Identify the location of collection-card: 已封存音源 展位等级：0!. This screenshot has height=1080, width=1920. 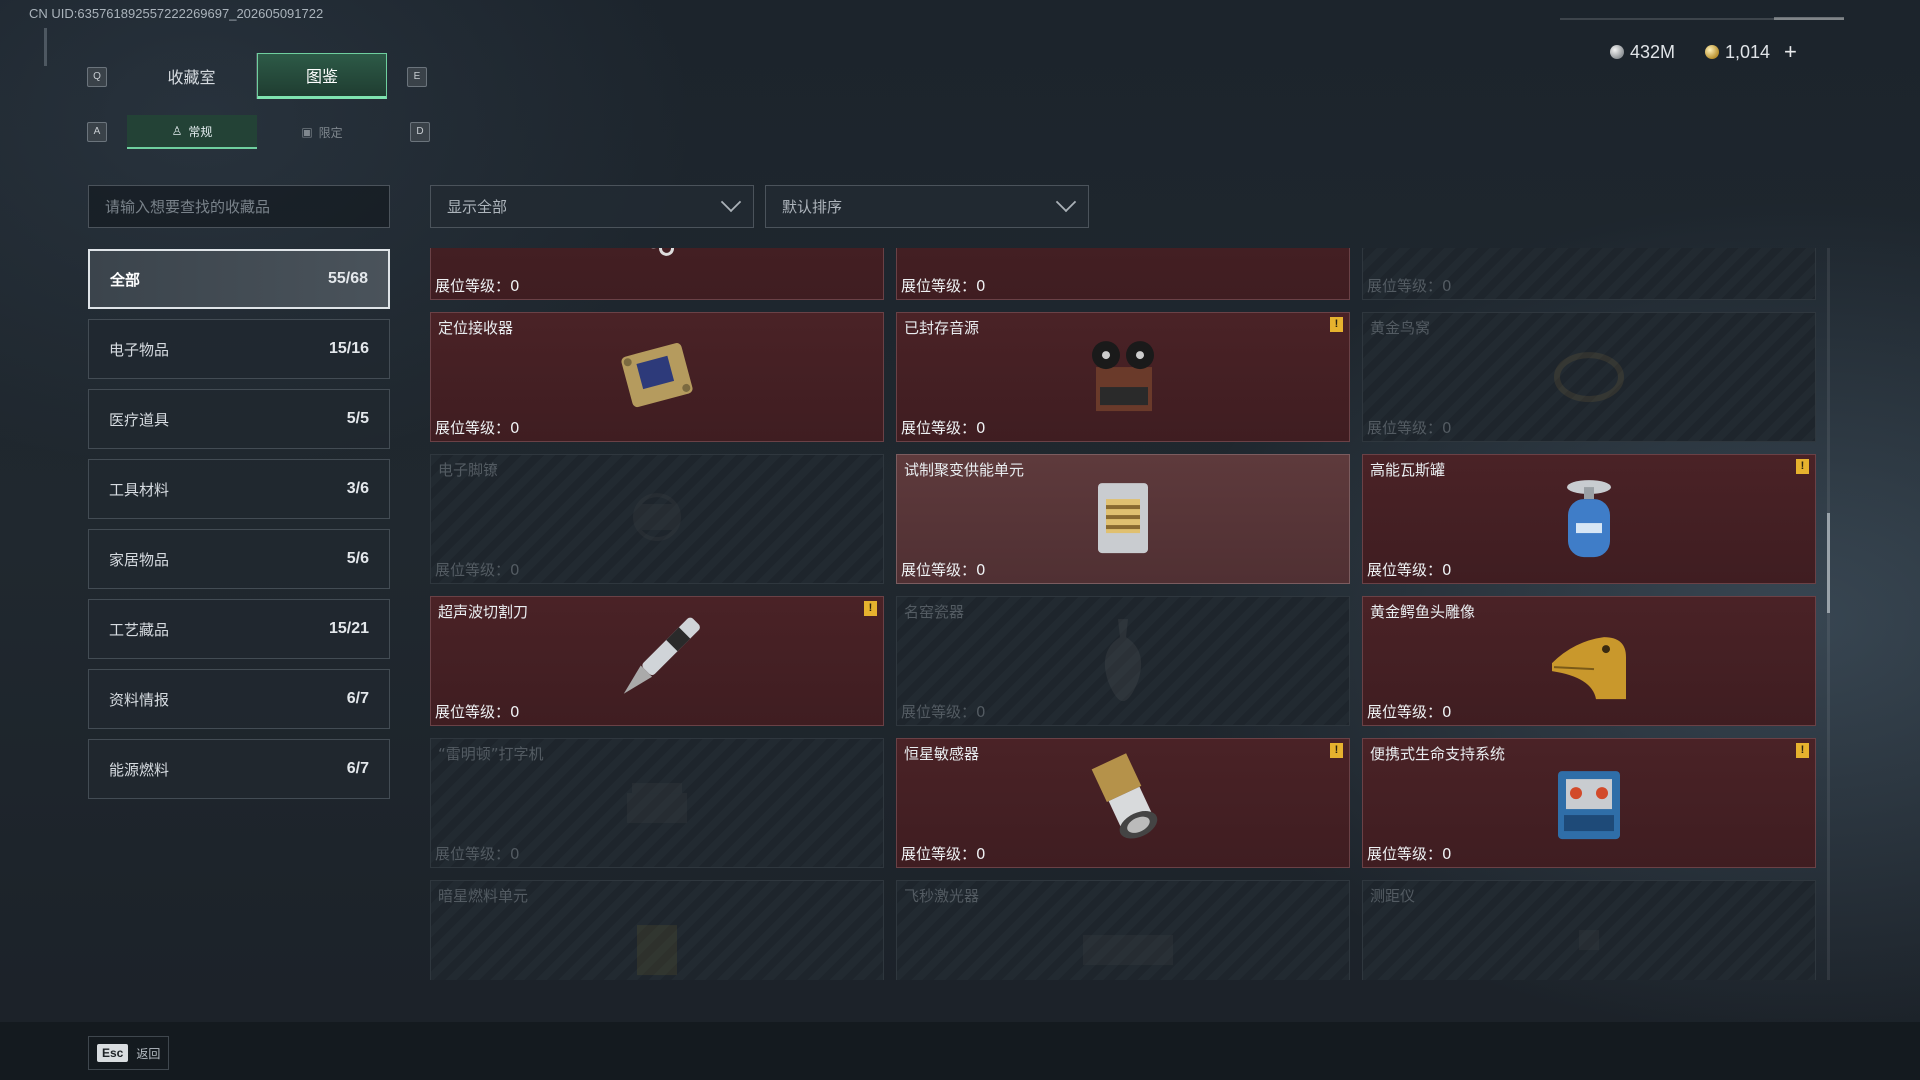
(1123, 377).